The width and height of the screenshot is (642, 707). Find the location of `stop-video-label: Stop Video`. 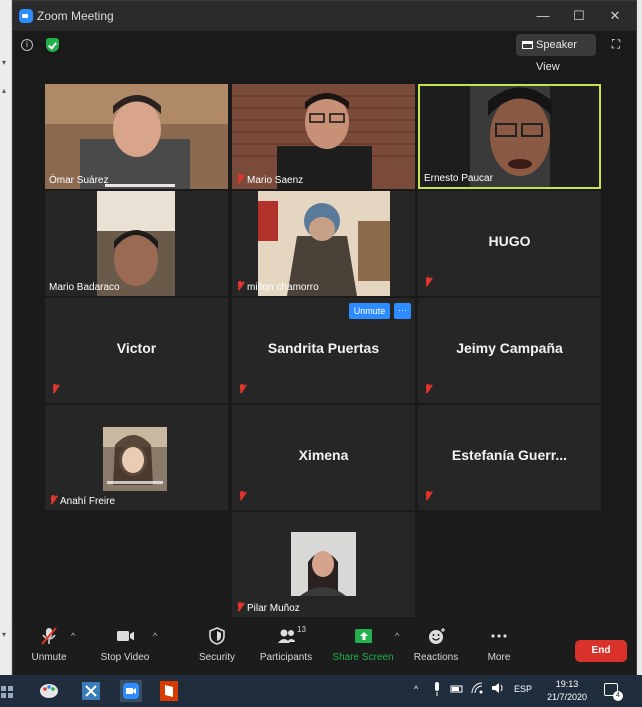

stop-video-label: Stop Video is located at coordinates (125, 657).